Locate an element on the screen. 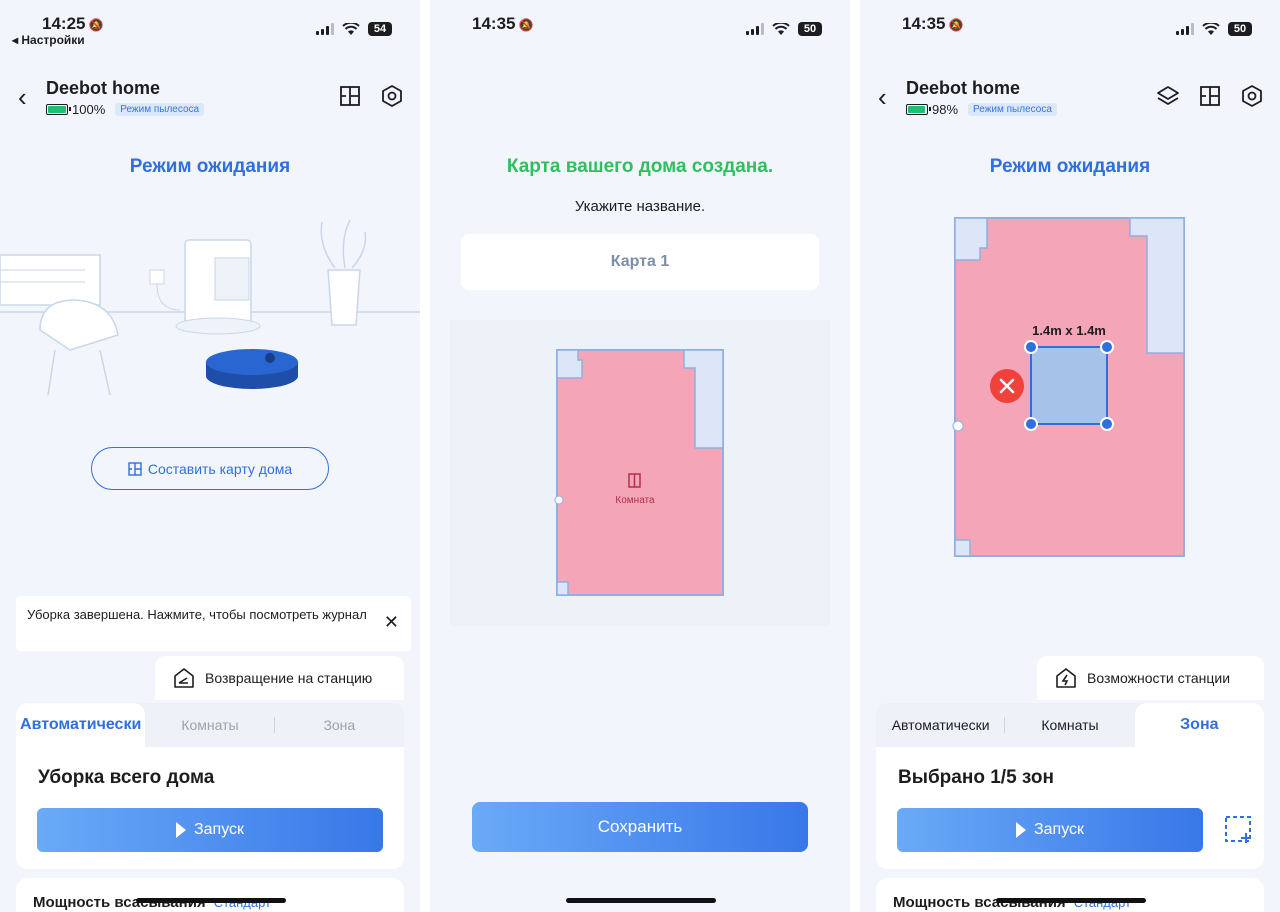  map-preview: Комната is located at coordinates (640, 473).